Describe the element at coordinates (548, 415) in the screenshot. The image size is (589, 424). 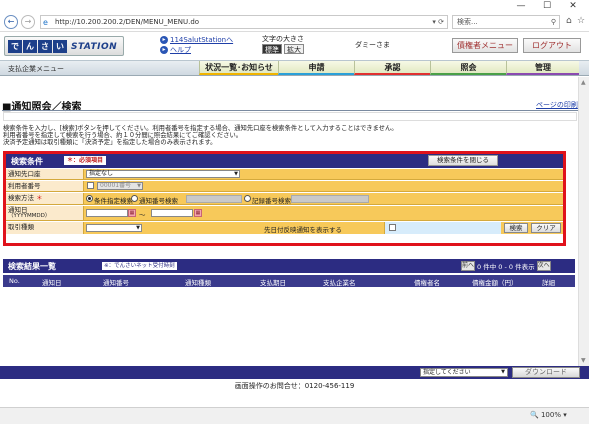
I see `zoom-level: 🔍 100% ▾` at that location.